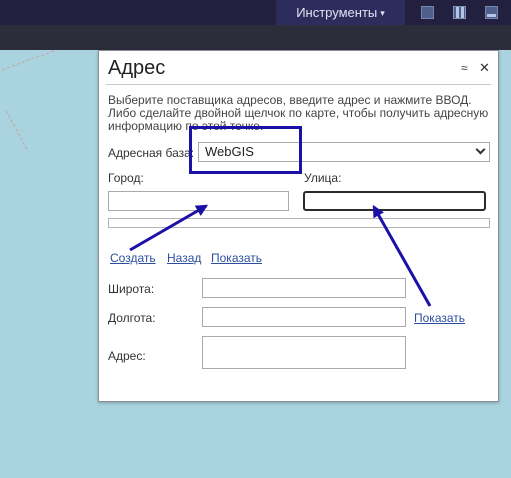 The width and height of the screenshot is (511, 478). What do you see at coordinates (137, 68) in the screenshot?
I see `dialog-title: Адрес` at bounding box center [137, 68].